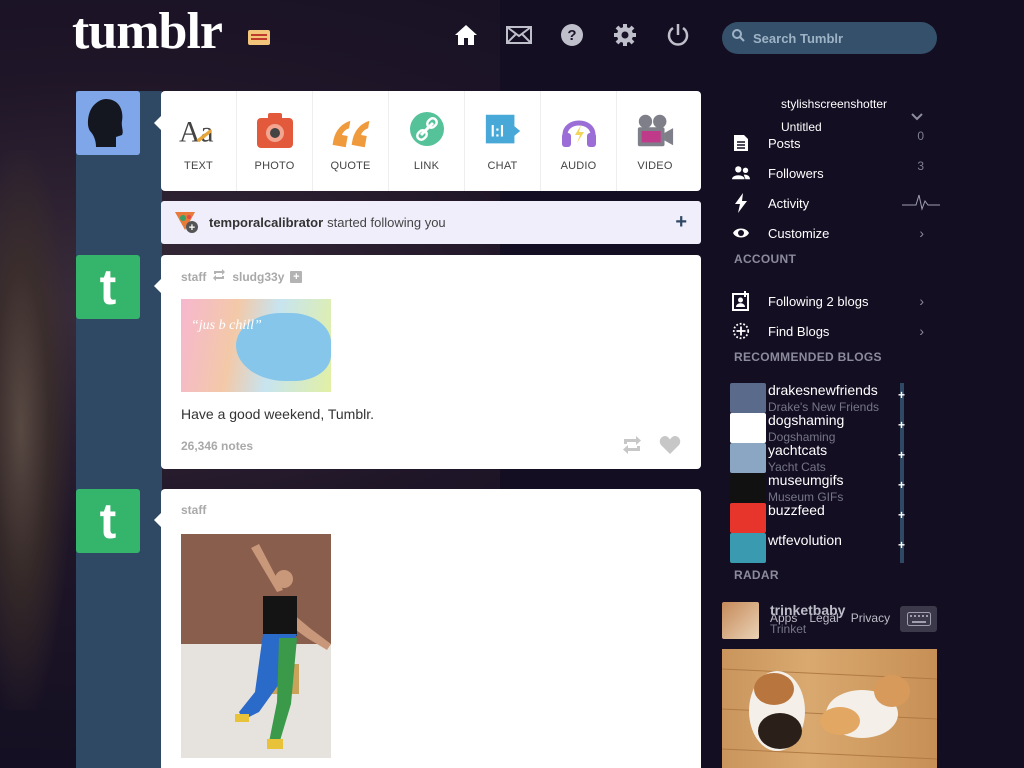  Describe the element at coordinates (296, 276) in the screenshot. I see `expand-plus-icon: +` at that location.